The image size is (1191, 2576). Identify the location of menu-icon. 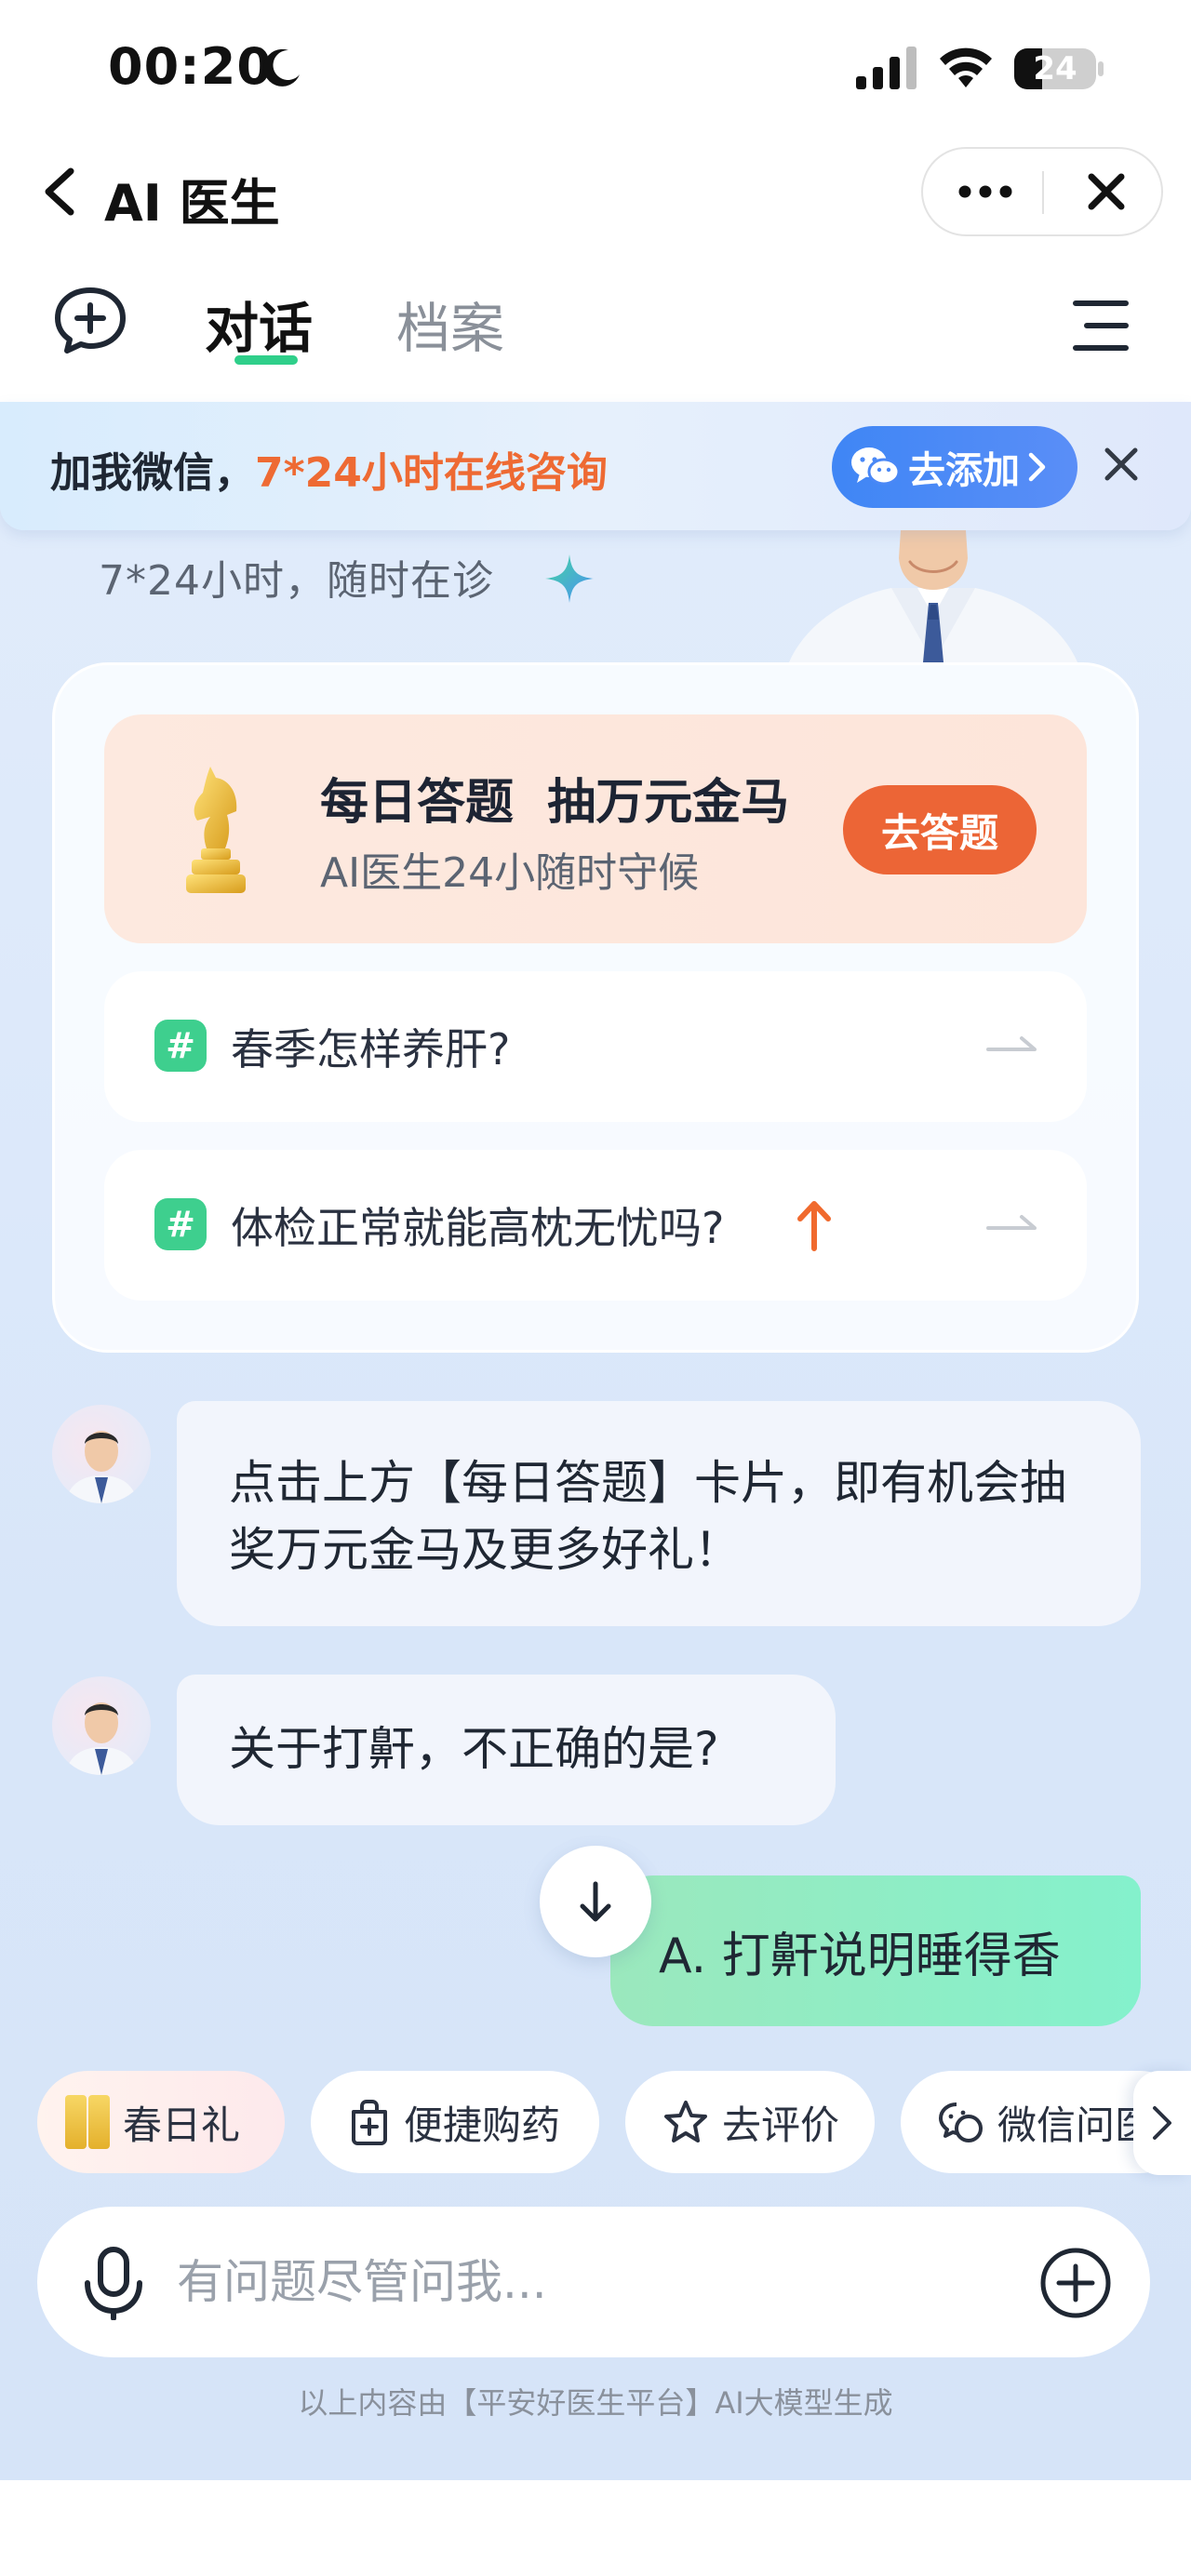
(1100, 326).